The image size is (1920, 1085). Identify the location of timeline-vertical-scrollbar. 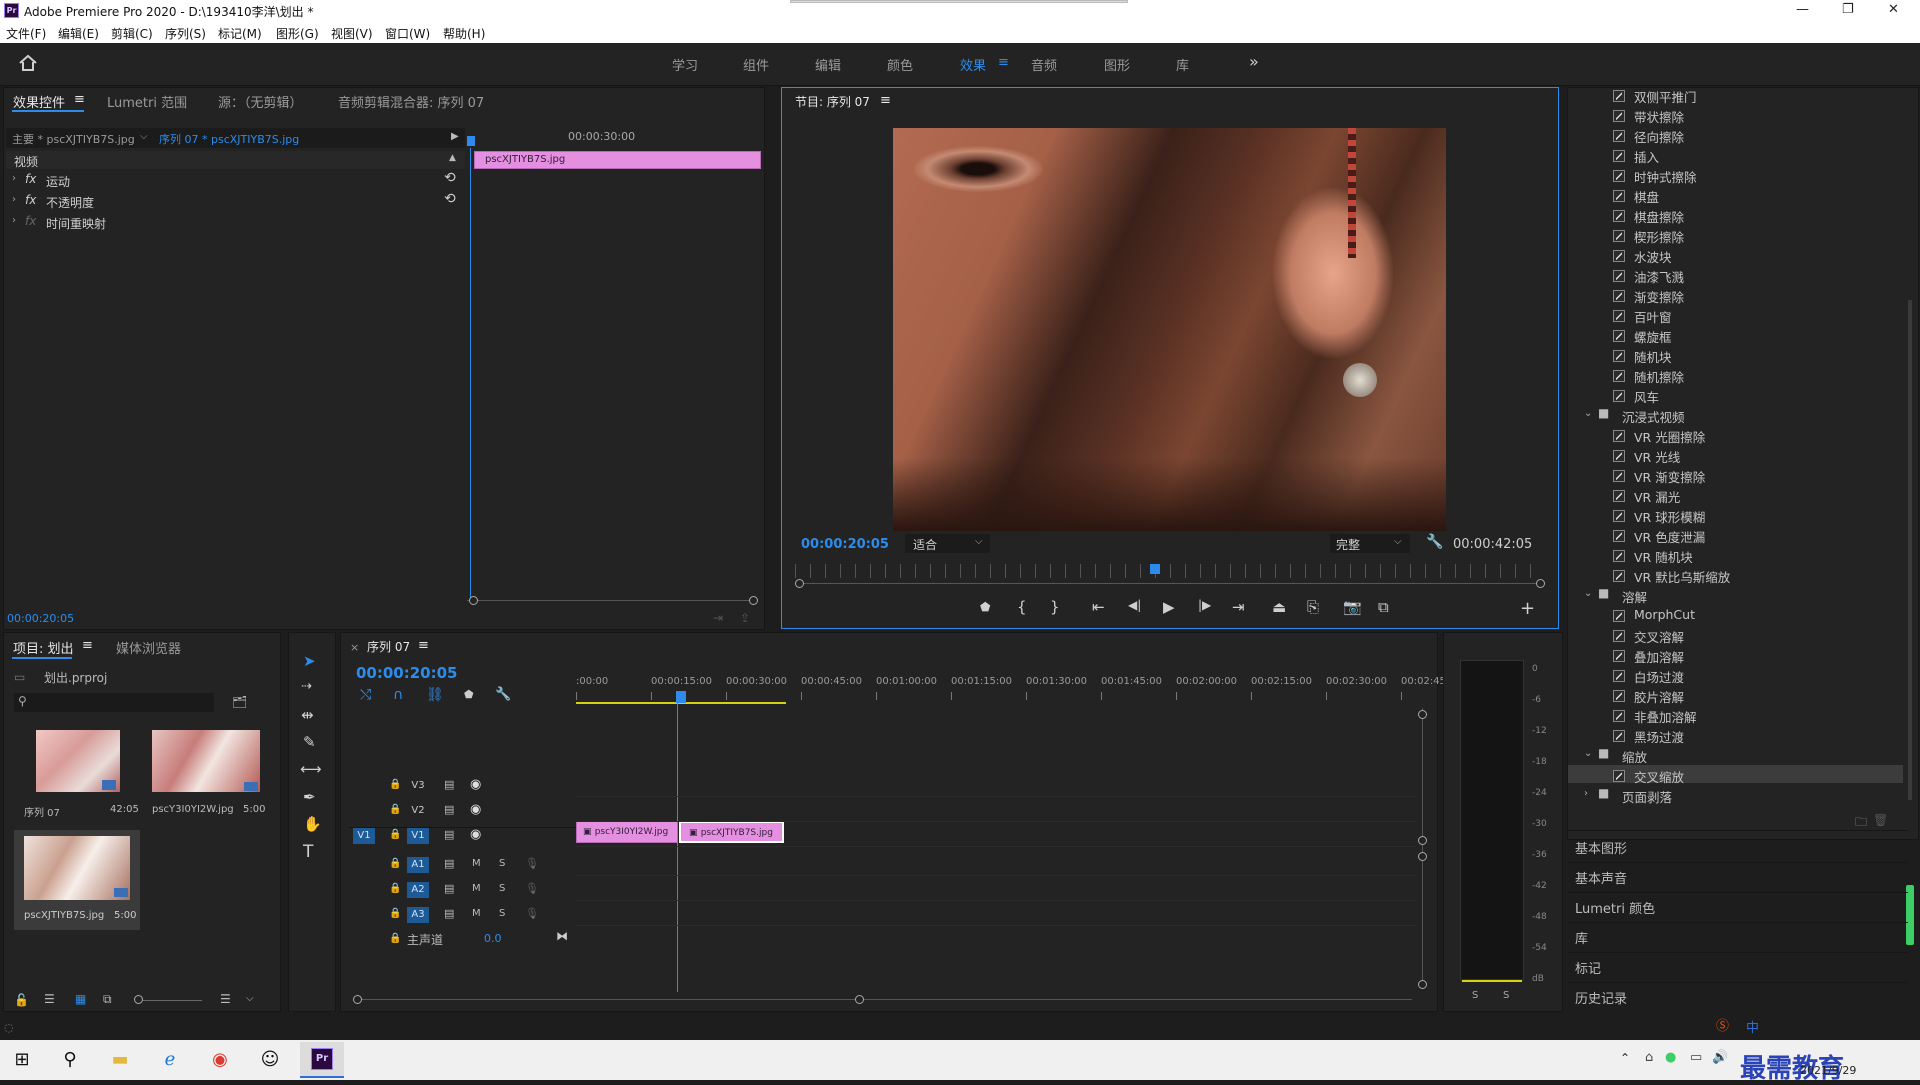
(1422, 848).